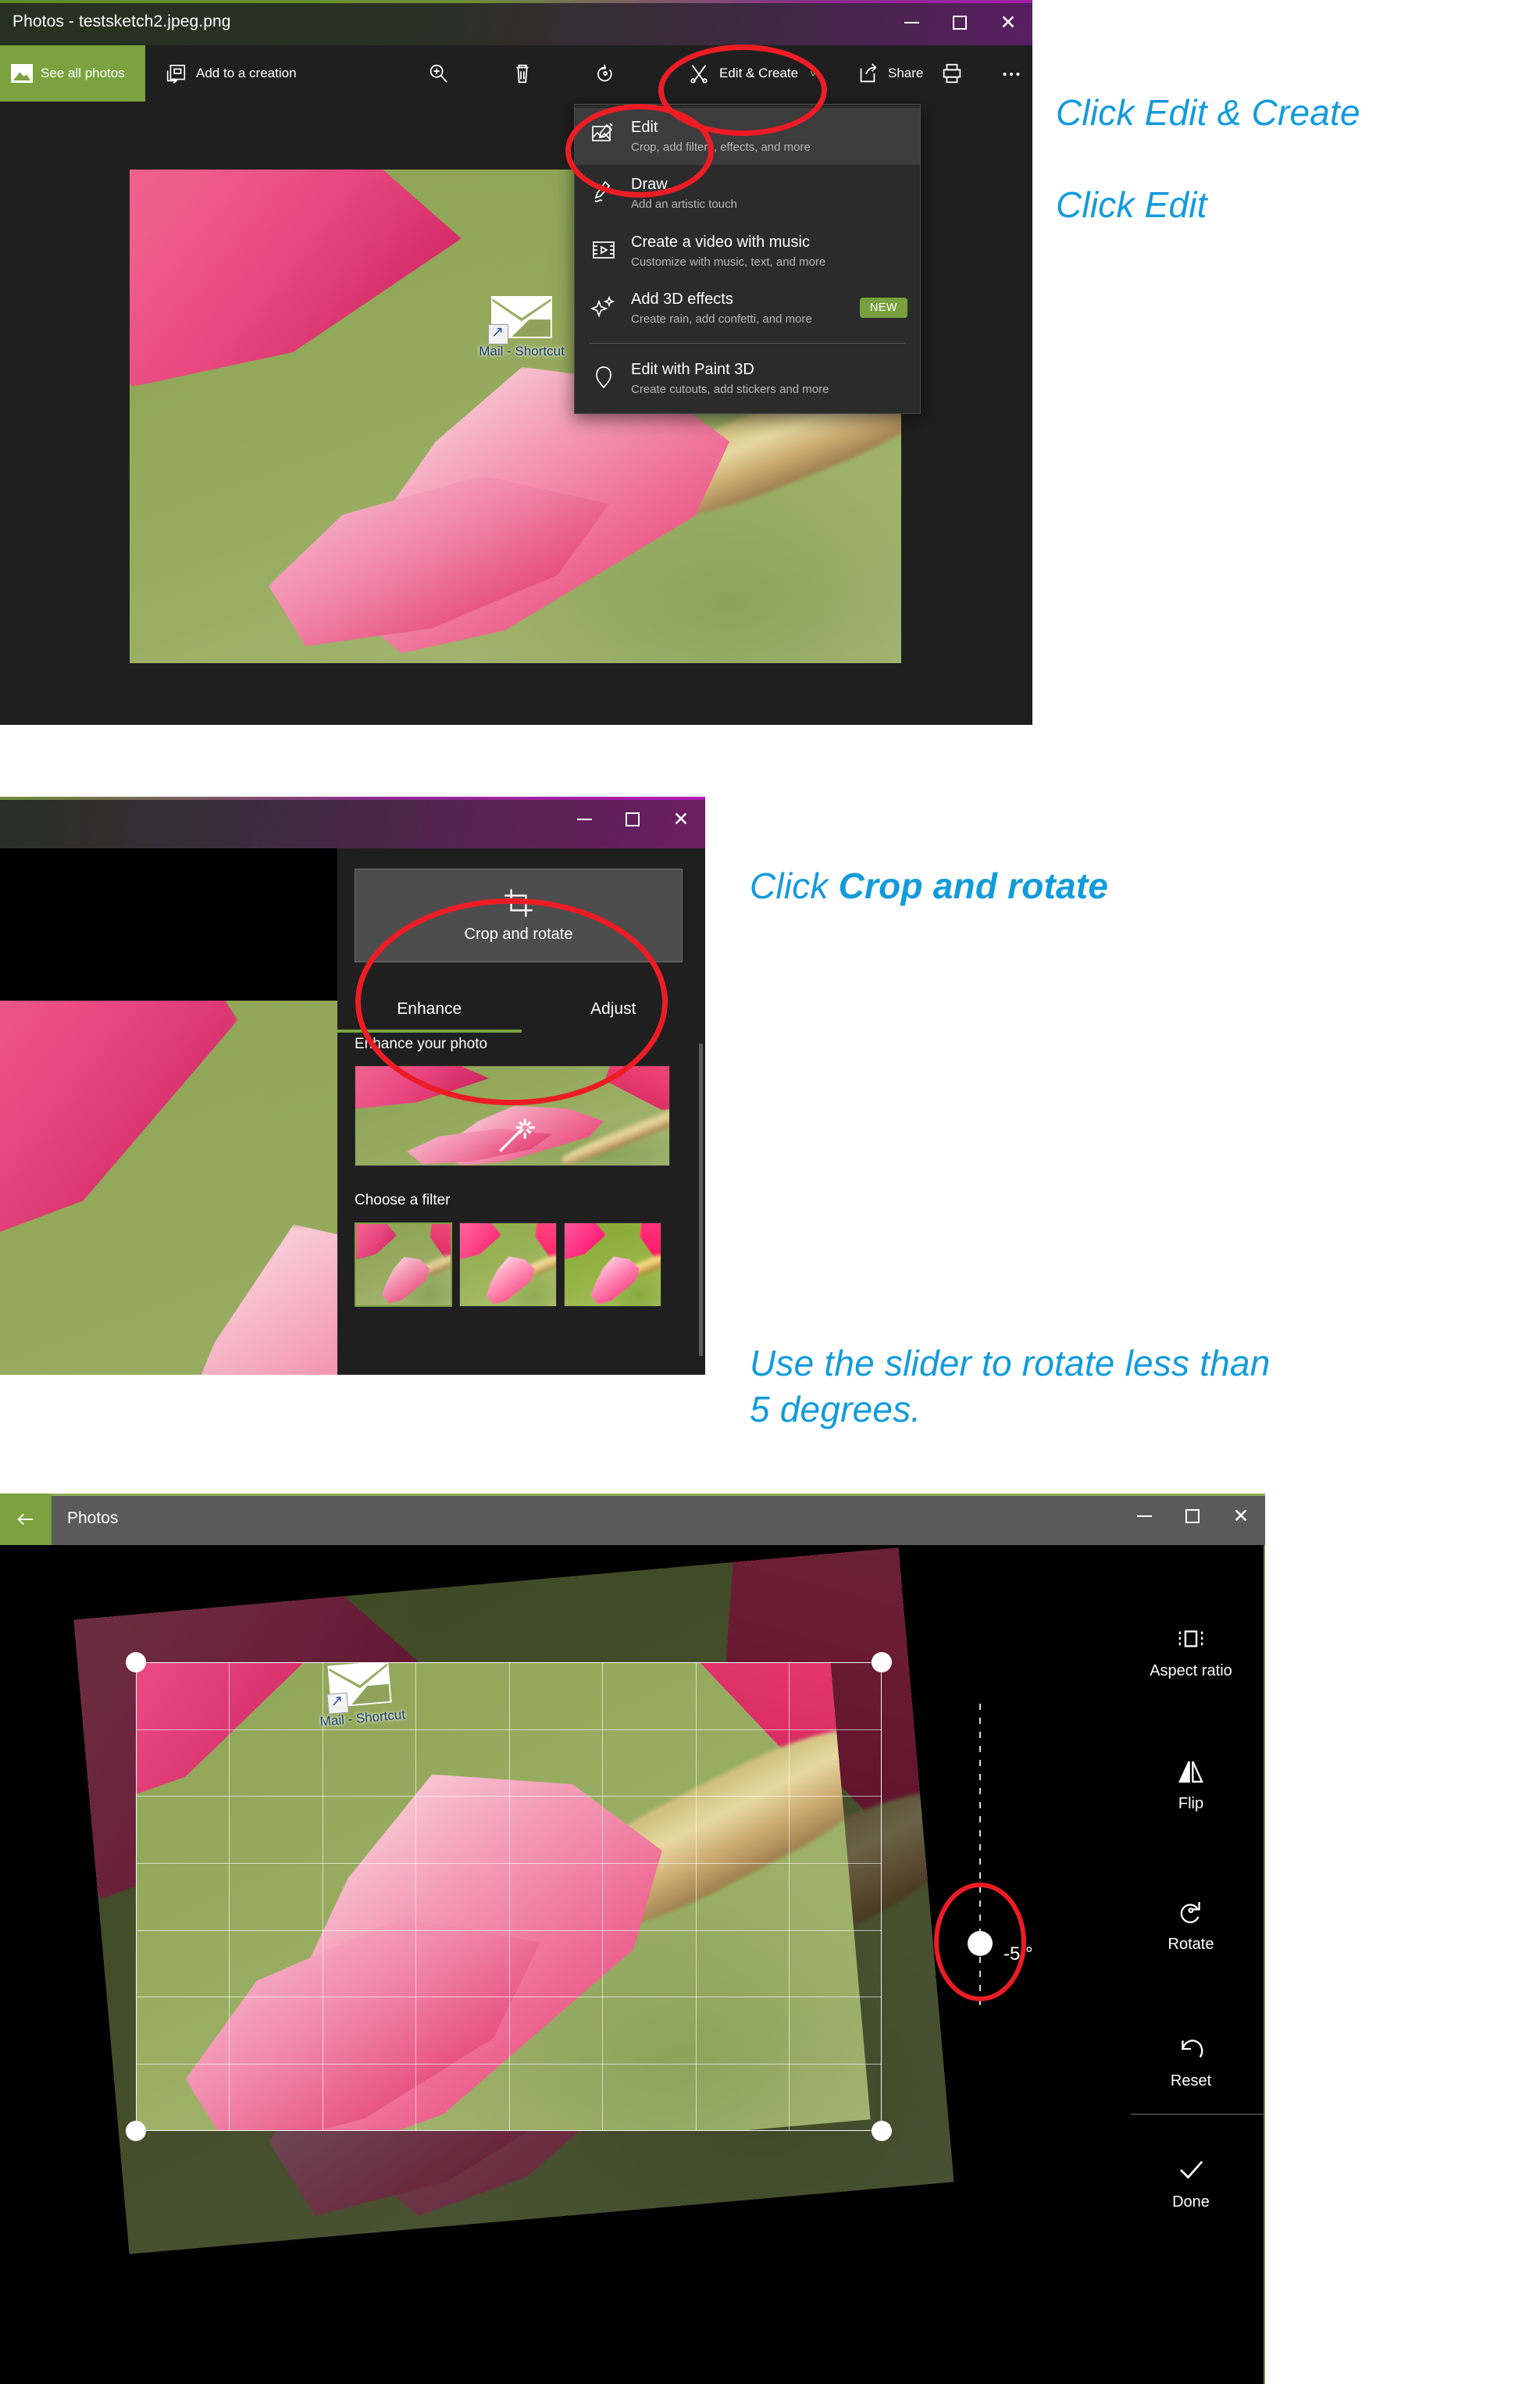 This screenshot has width=1540, height=2384. Describe the element at coordinates (603, 250) in the screenshot. I see `film-icon` at that location.